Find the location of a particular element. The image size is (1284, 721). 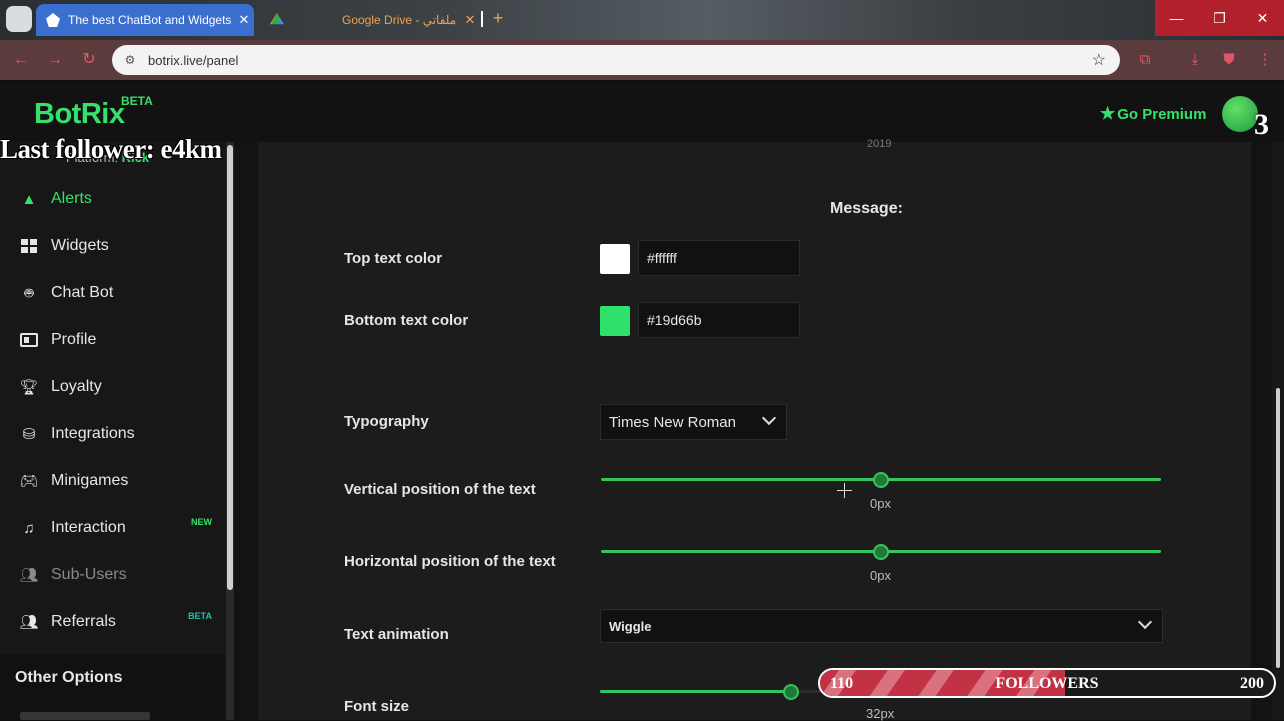

botrix-logo: BotRix is located at coordinates (79, 114).